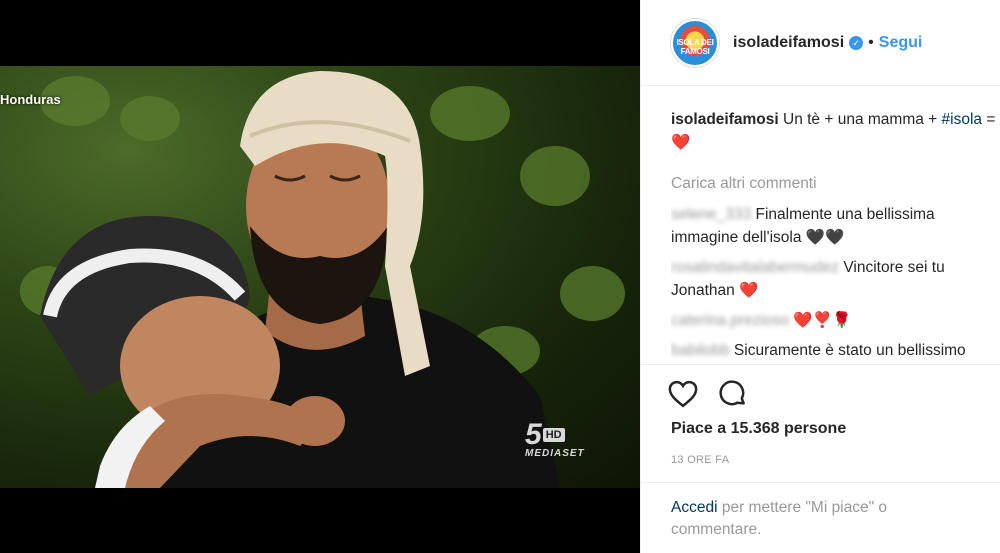 This screenshot has height=553, width=1000. I want to click on avatar: ISOLA DEI FAMOSI, so click(695, 42).